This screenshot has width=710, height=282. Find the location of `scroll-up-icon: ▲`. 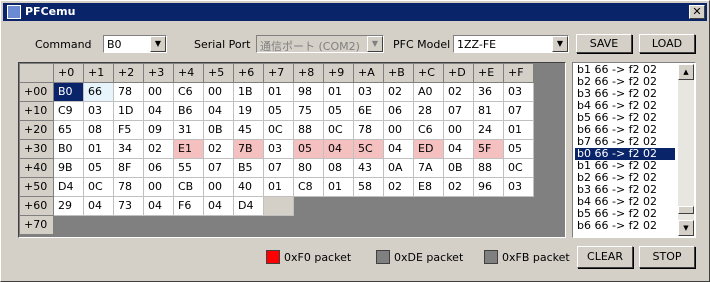

scroll-up-icon: ▲ is located at coordinates (686, 72).